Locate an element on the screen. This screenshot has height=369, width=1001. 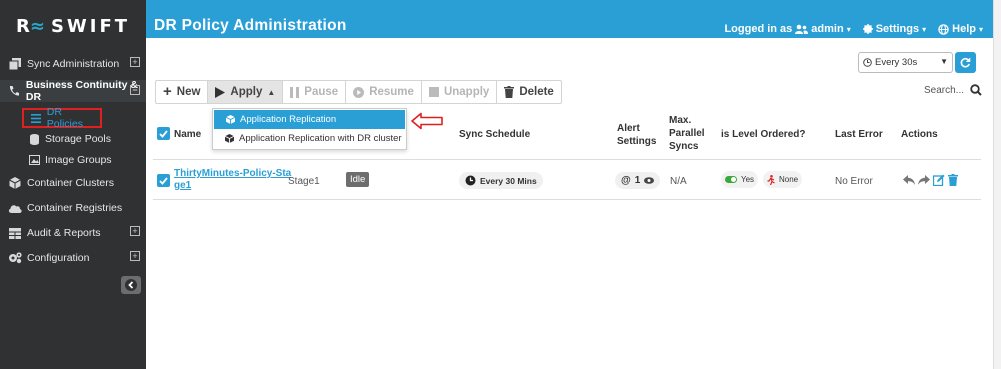
share-icon is located at coordinates (924, 180).